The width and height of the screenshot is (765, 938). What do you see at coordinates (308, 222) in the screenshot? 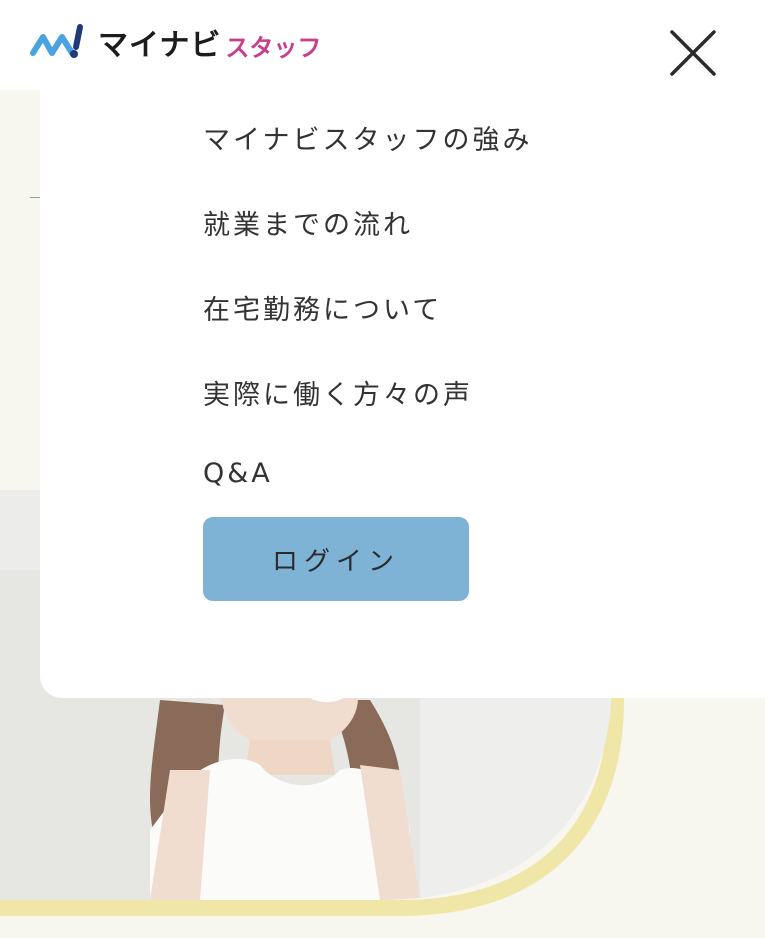
I see `menu-item-process: 就業までの流れ` at bounding box center [308, 222].